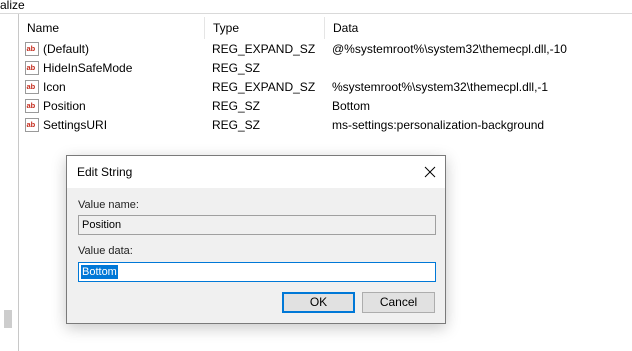  Describe the element at coordinates (265, 28) in the screenshot. I see `column-header-type: Type` at that location.